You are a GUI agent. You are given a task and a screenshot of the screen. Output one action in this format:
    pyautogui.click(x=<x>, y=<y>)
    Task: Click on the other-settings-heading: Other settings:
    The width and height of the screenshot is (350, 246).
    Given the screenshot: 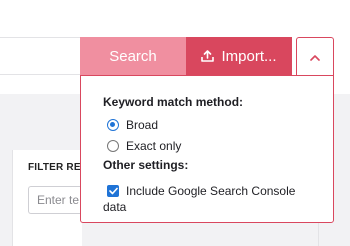 What is the action you would take?
    pyautogui.click(x=146, y=165)
    